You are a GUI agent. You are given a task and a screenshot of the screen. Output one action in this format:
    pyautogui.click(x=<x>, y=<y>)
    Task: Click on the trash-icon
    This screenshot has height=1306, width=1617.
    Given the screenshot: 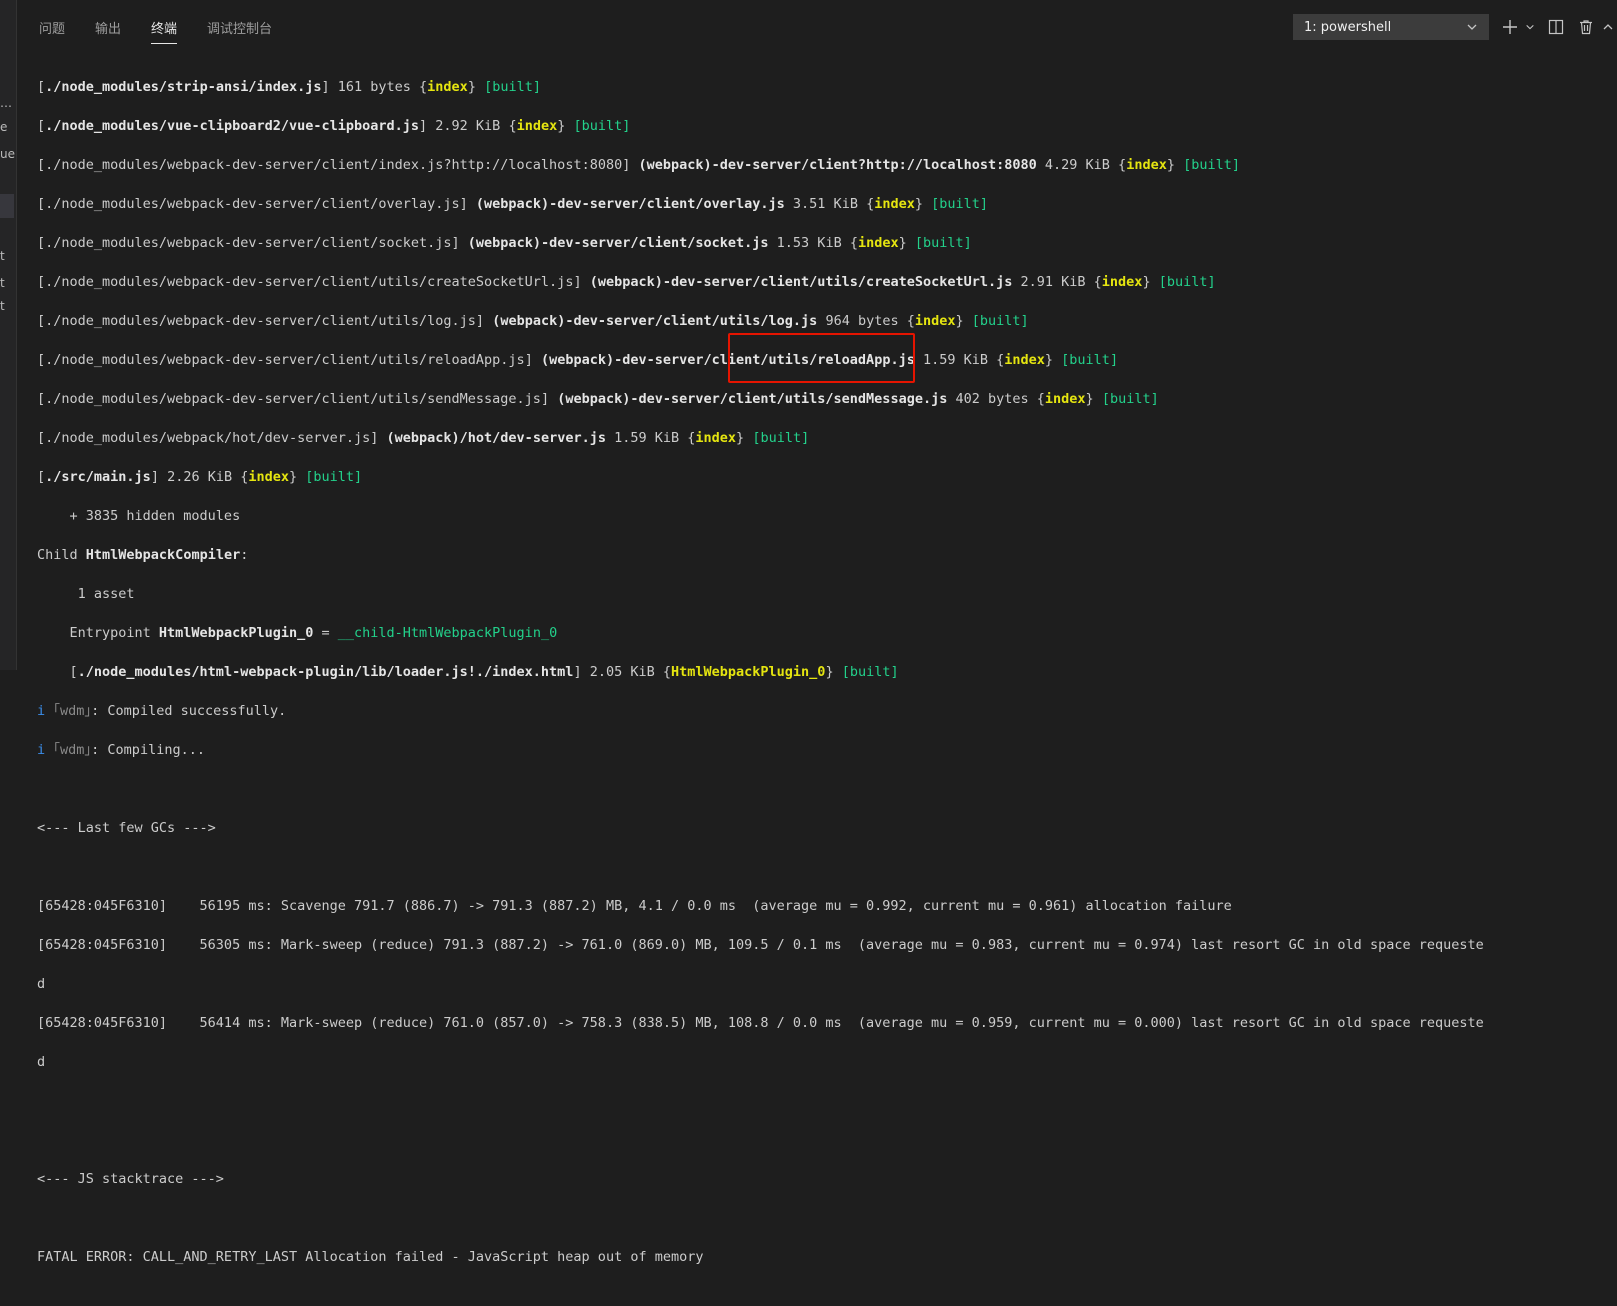 What is the action you would take?
    pyautogui.click(x=1586, y=27)
    